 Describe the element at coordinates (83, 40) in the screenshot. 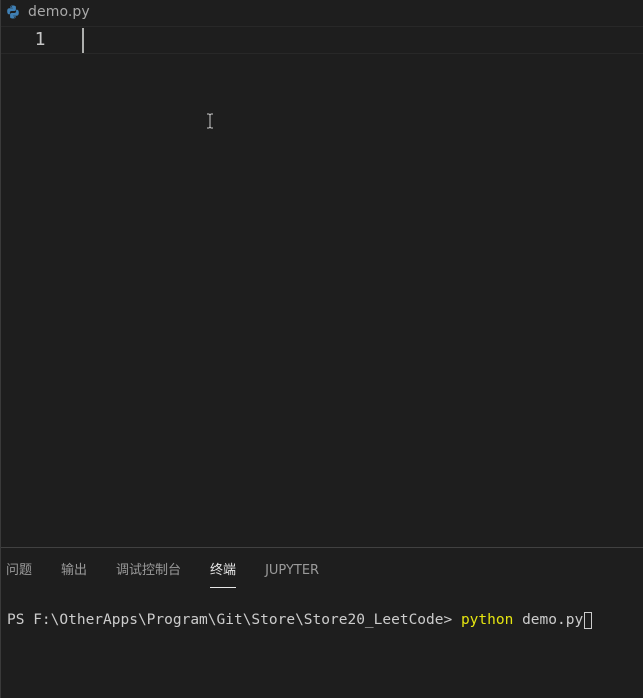

I see `text-cursor` at that location.